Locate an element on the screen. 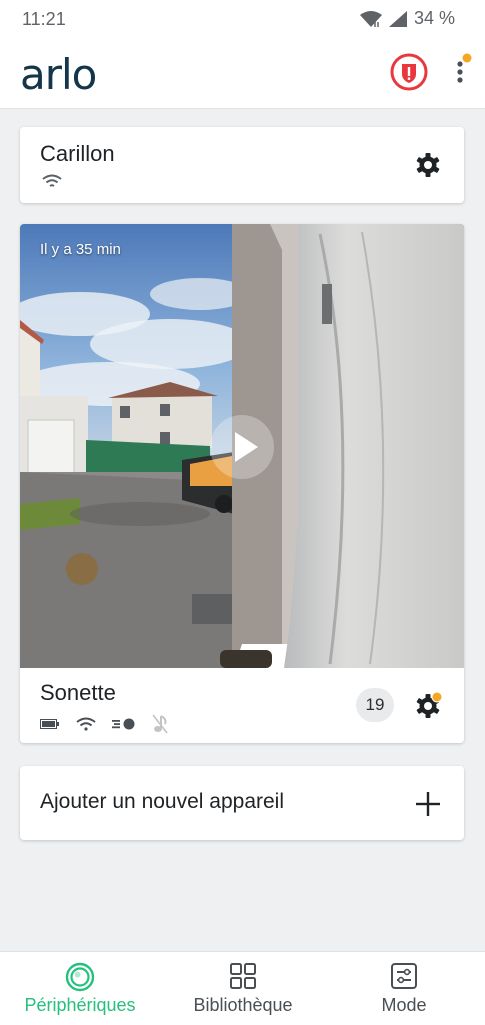  nav-tab-library: Bibliothèque is located at coordinates (243, 988).